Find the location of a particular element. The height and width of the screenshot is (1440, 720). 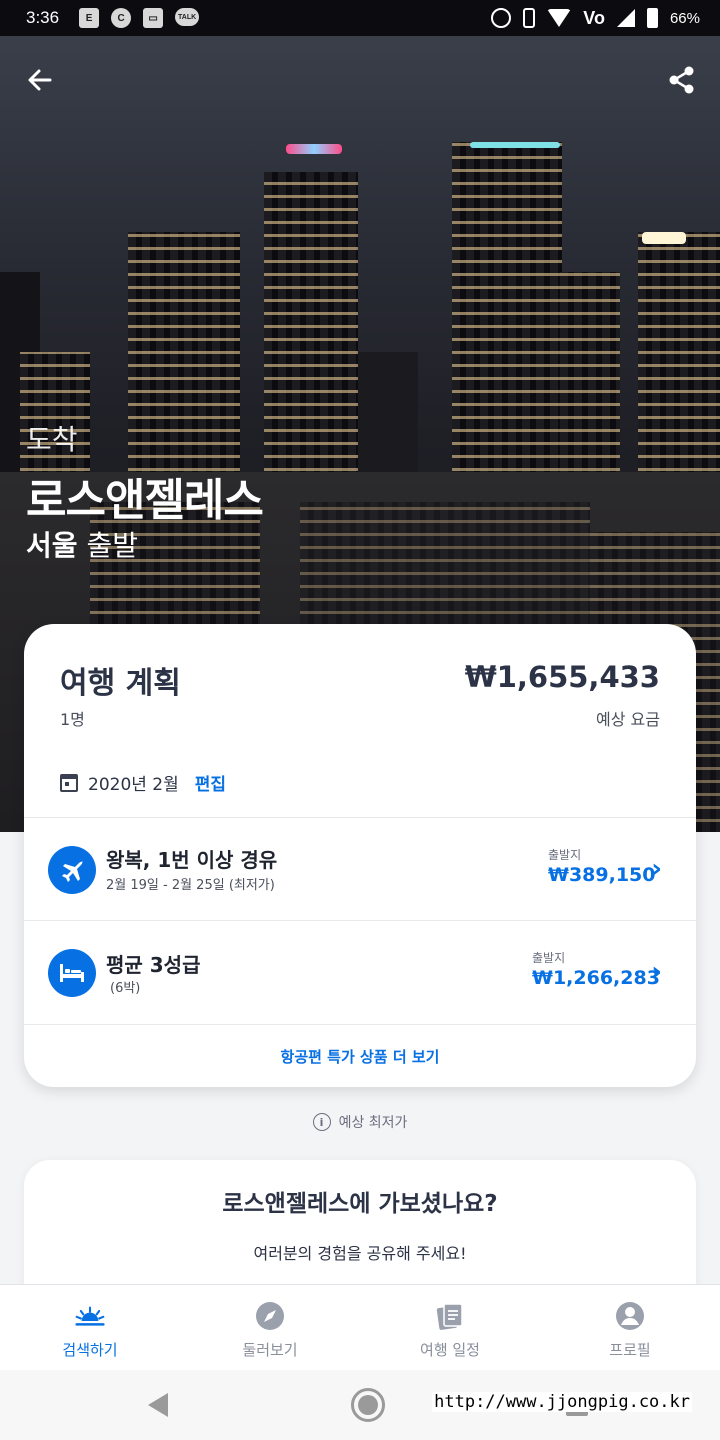

plan-title: 여행 계획 is located at coordinates (120, 683).